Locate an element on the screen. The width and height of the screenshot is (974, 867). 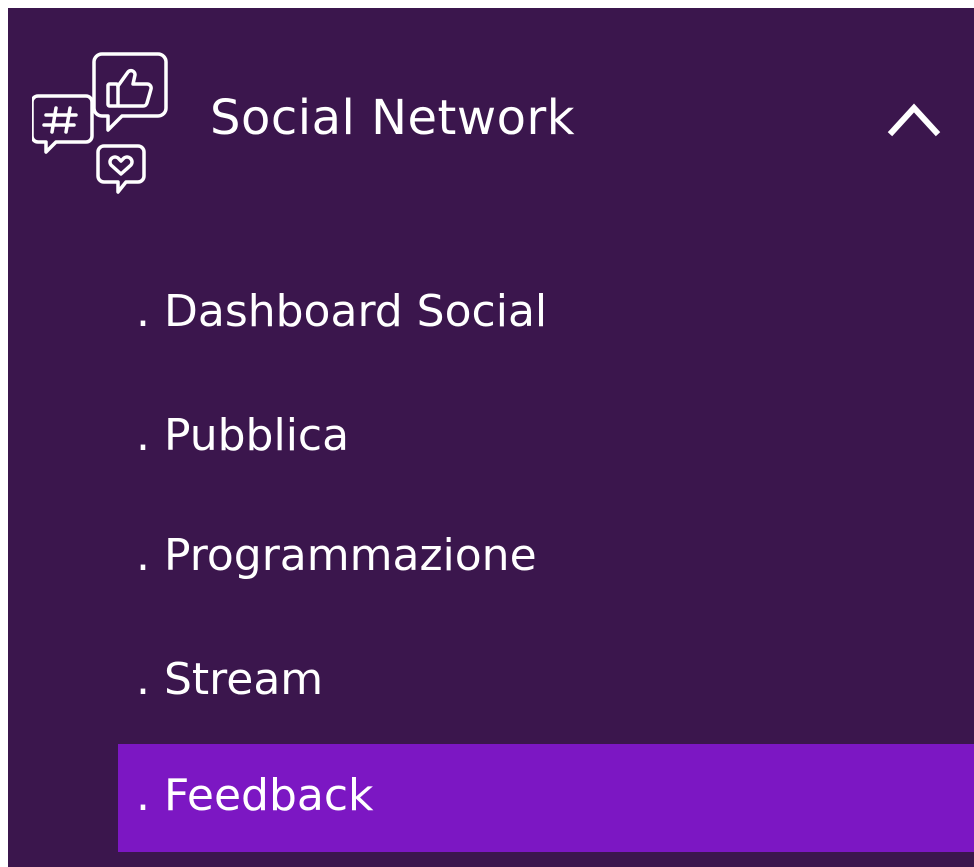
submenu-item-label: . Stream is located at coordinates (230, 679).